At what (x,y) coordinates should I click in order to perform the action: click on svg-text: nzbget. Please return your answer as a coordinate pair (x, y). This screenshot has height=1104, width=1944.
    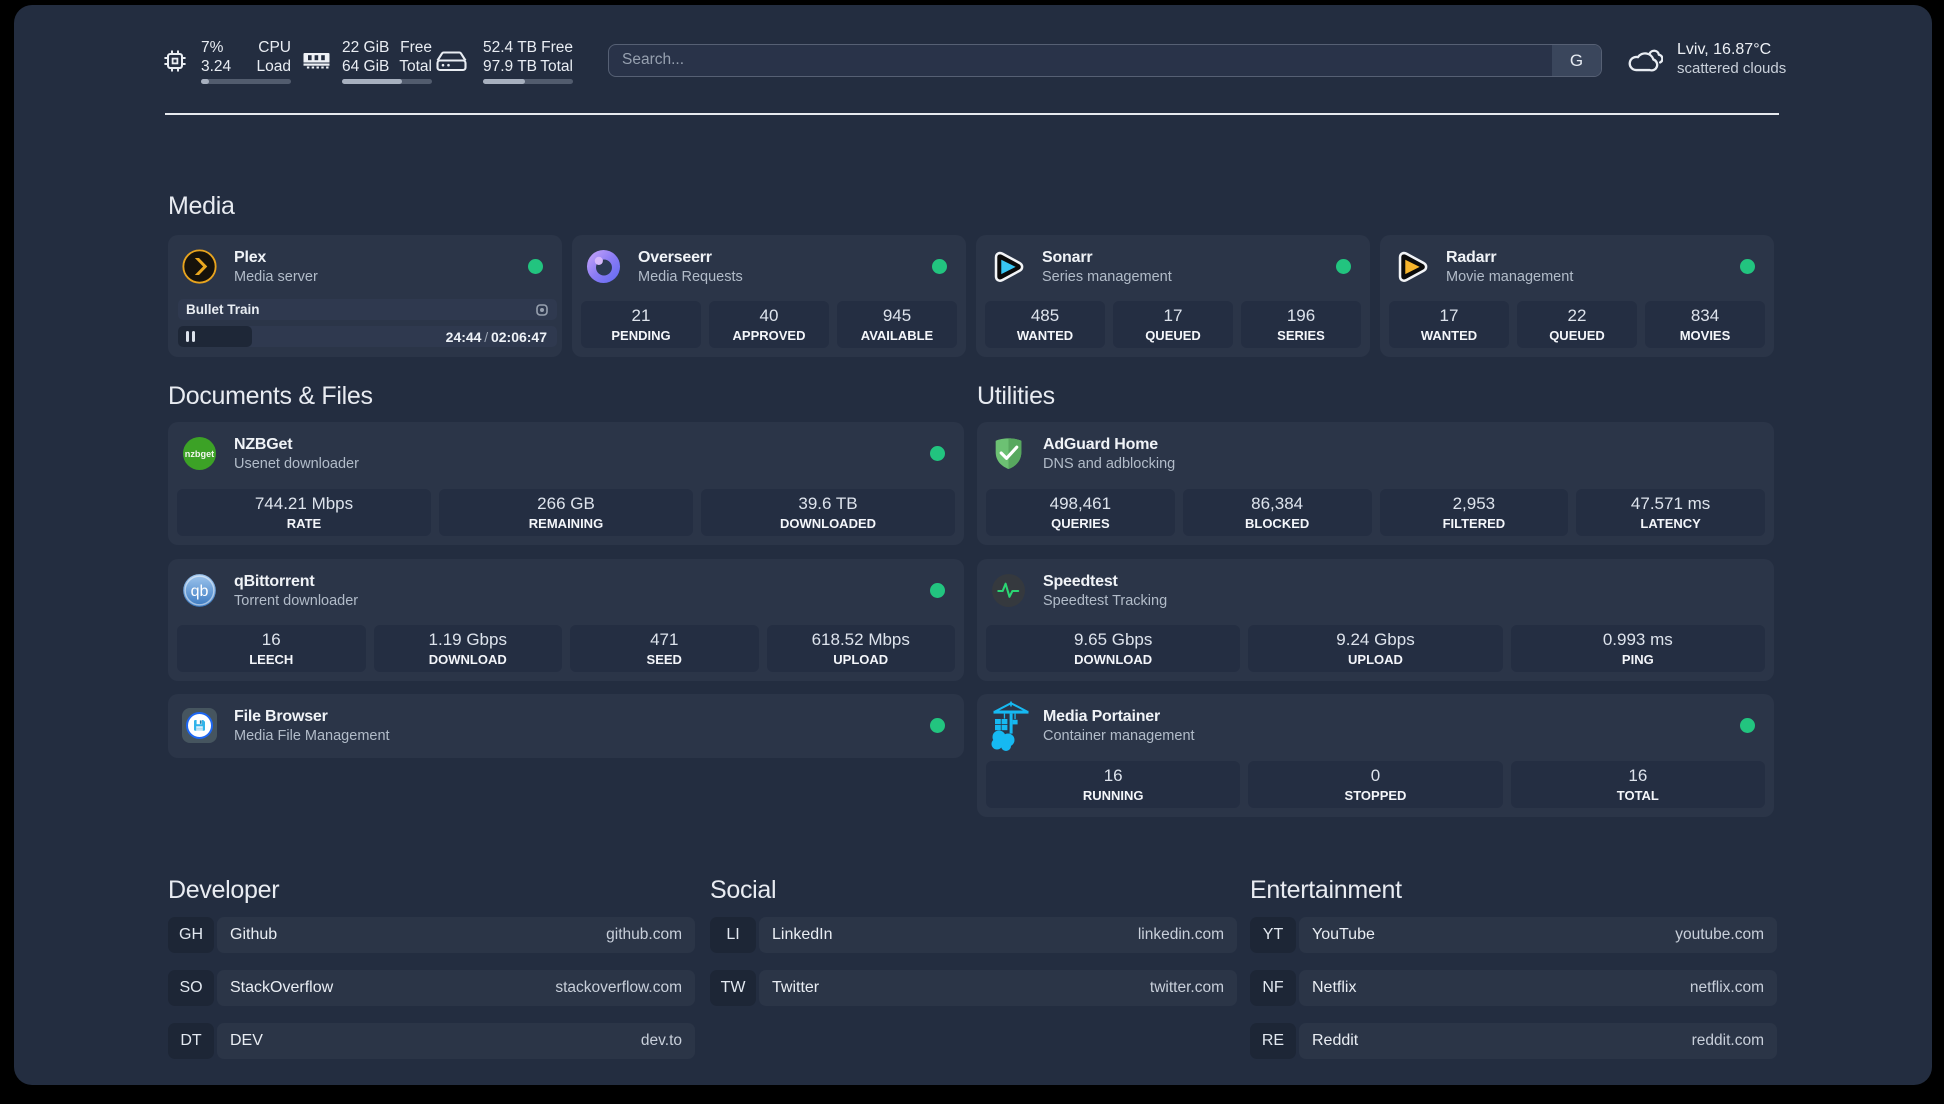
    Looking at the image, I should click on (199, 454).